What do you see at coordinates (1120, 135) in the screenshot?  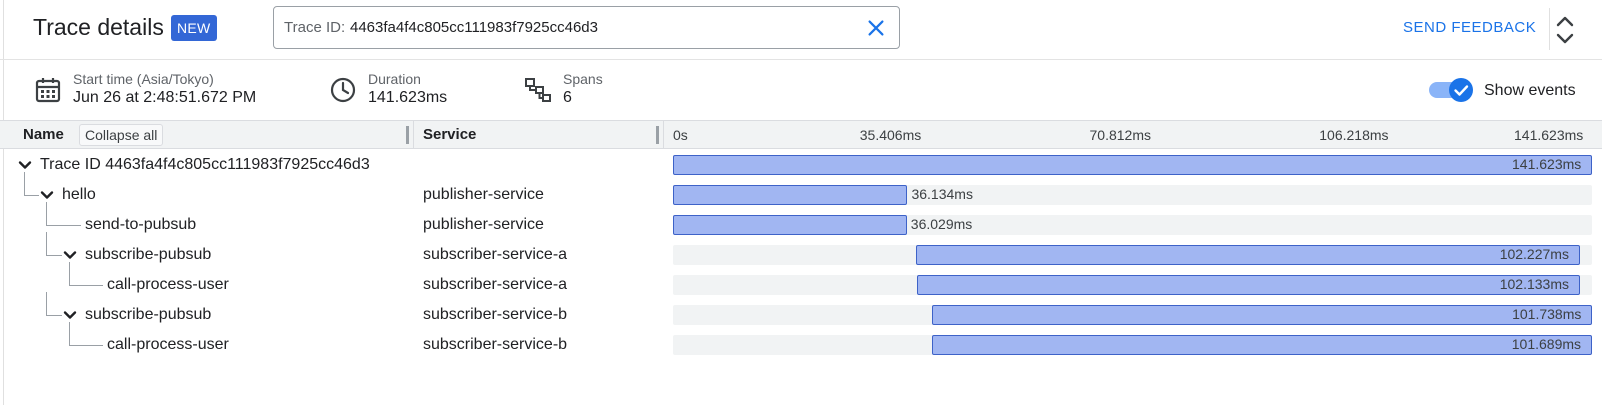 I see `timeline-tick-label: 70.812ms` at bounding box center [1120, 135].